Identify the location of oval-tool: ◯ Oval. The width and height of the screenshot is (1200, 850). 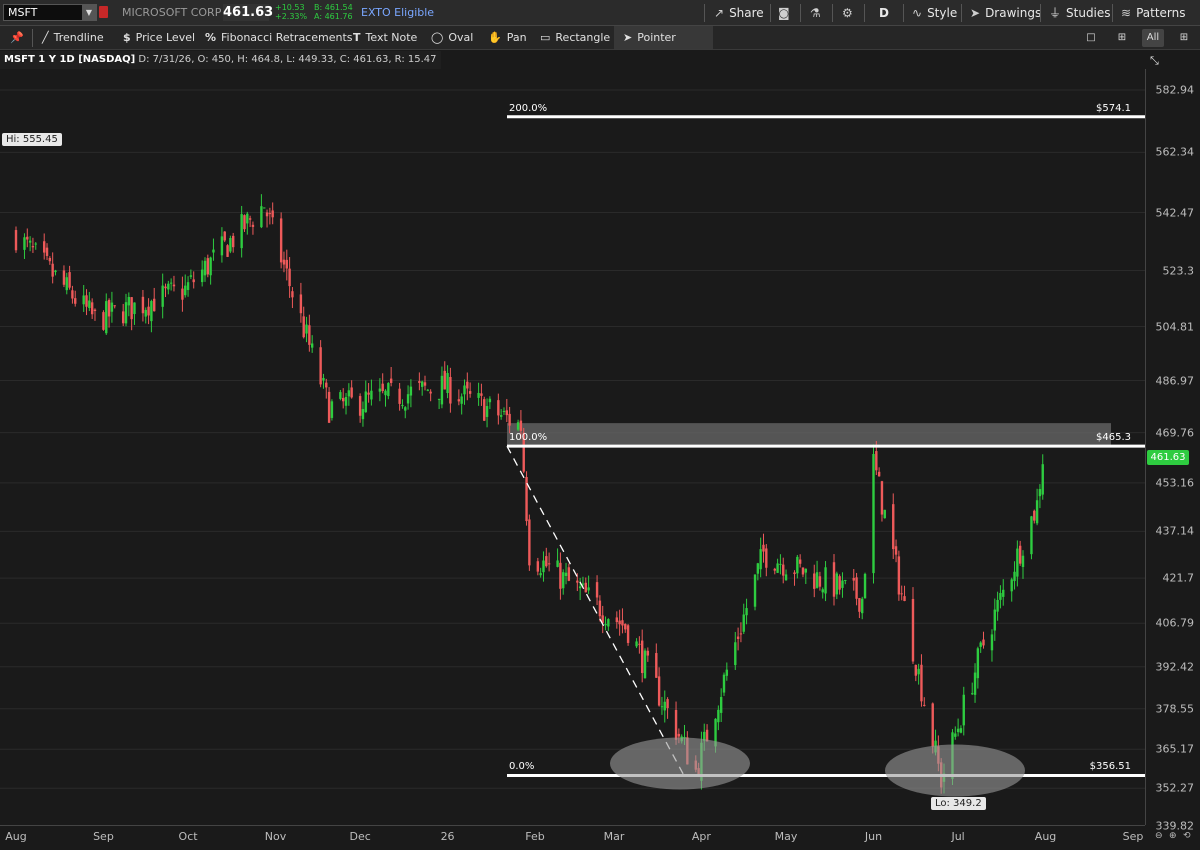
(452, 38).